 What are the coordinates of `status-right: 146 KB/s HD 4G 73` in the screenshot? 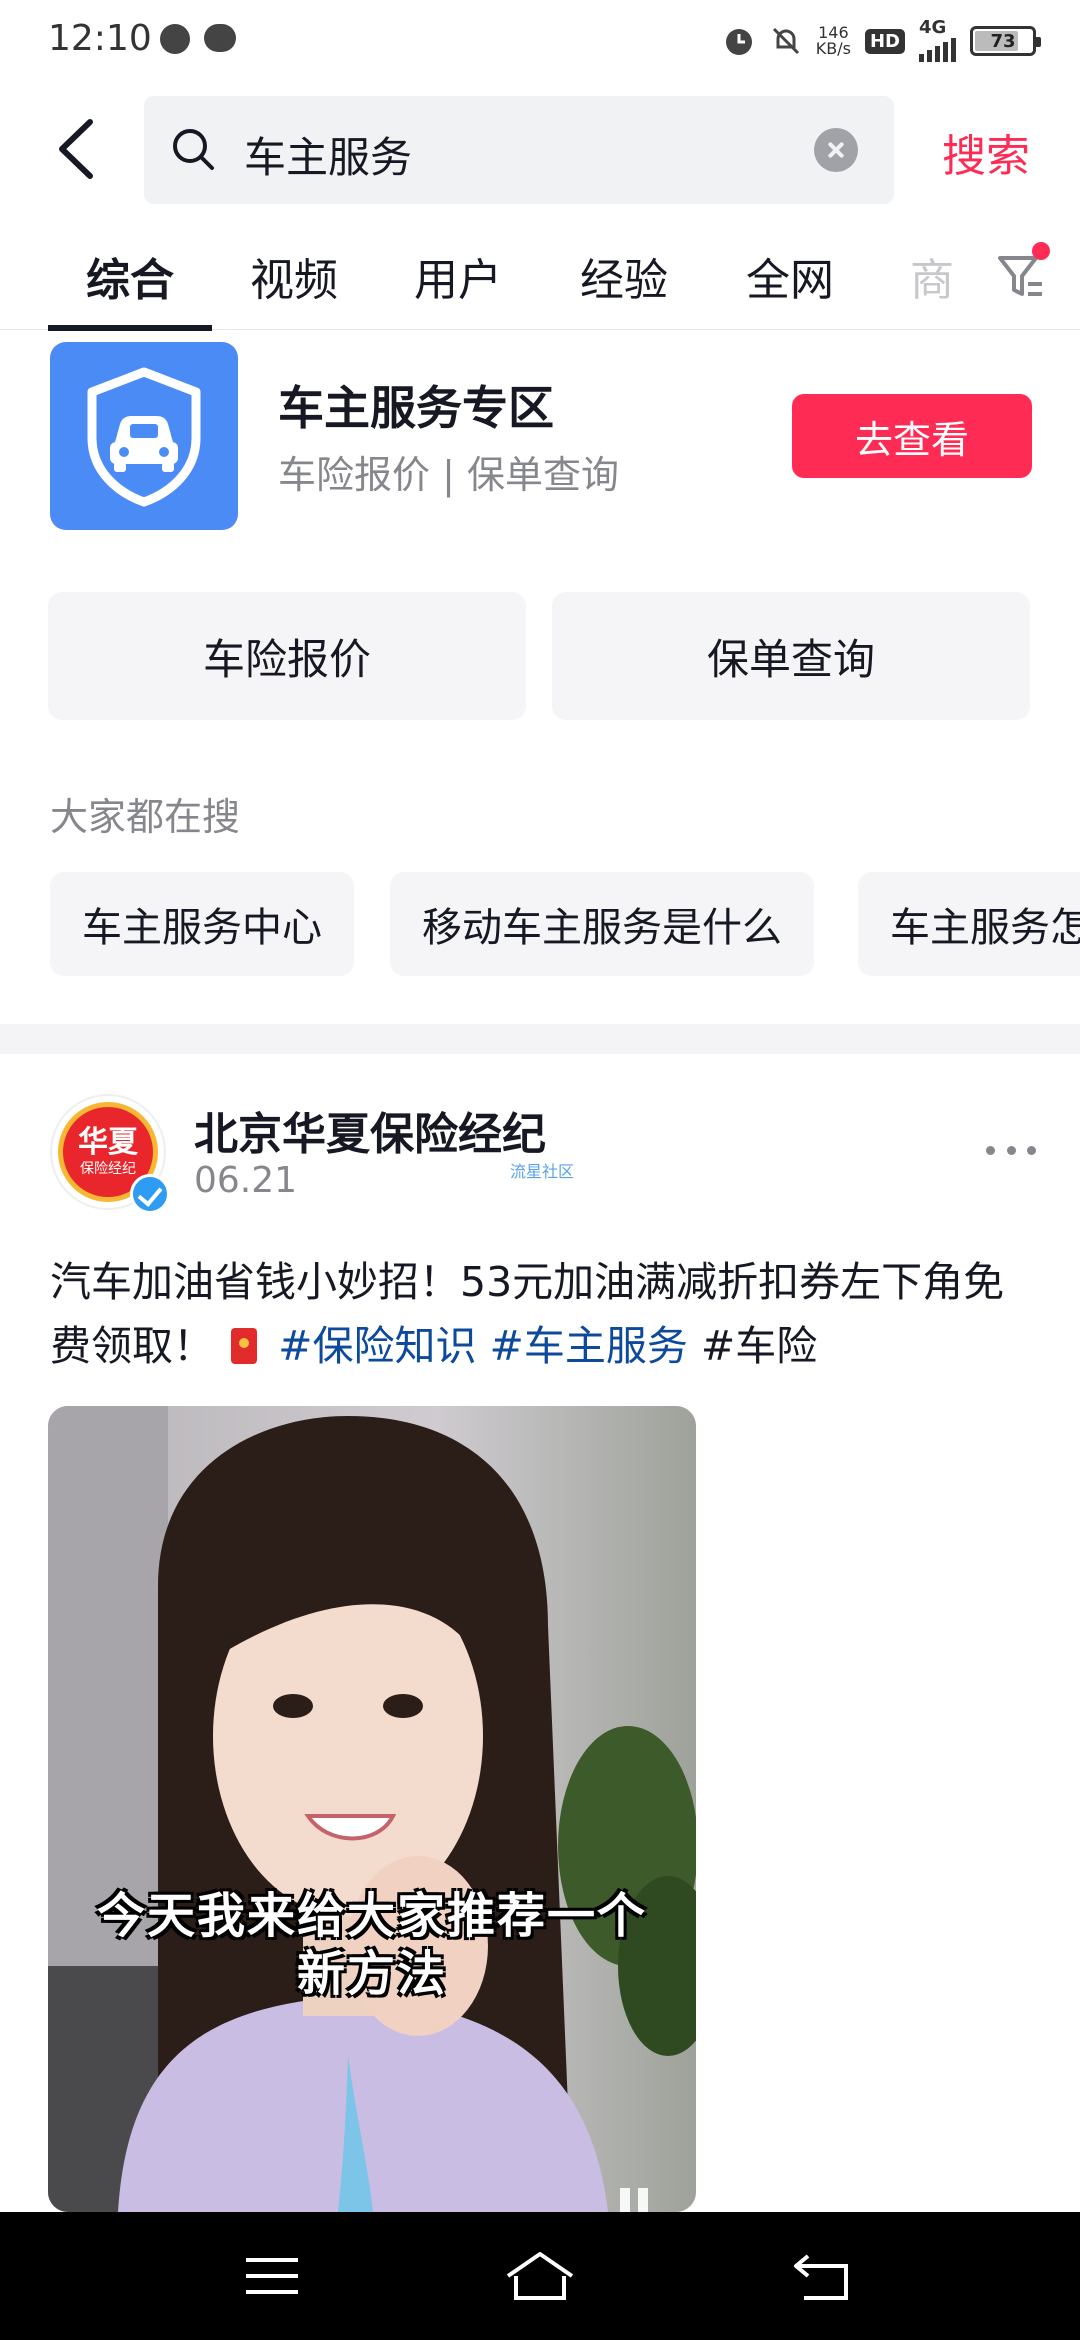 It's located at (881, 39).